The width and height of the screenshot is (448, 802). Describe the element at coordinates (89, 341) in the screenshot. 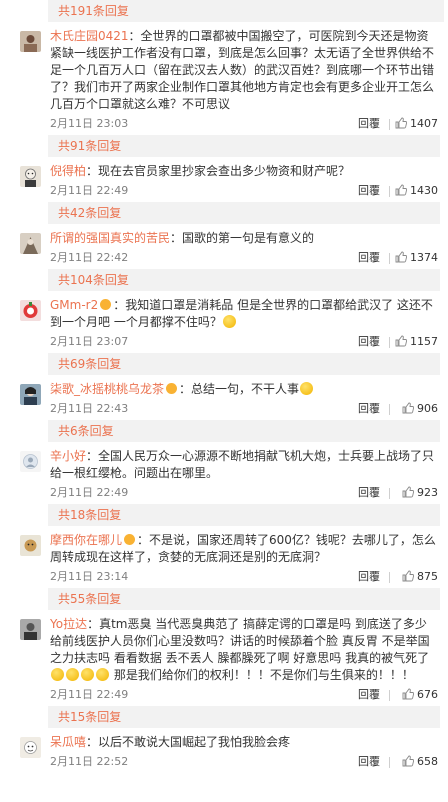

I see `timestamp: 2月11日 23:07` at that location.